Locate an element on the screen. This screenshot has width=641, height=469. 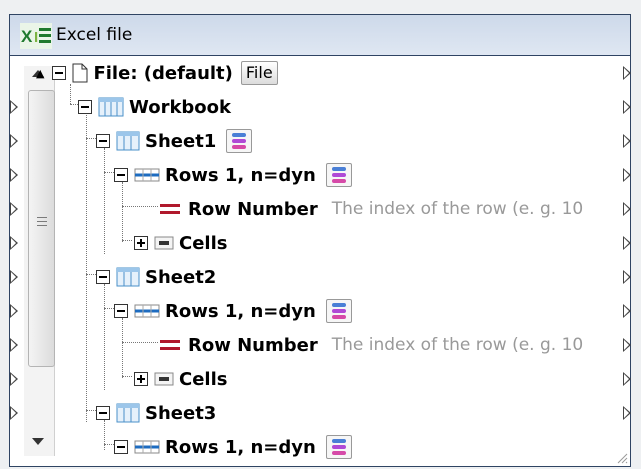
tree-item-sheet1: Sheet1 is located at coordinates (174, 141).